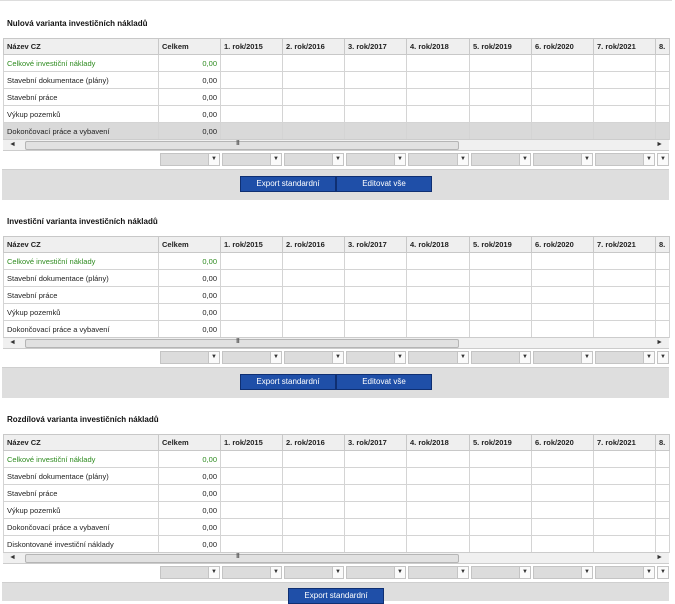 The height and width of the screenshot is (604, 675). I want to click on table-row: Diskontované investiční náklady 0,00, so click(336, 544).